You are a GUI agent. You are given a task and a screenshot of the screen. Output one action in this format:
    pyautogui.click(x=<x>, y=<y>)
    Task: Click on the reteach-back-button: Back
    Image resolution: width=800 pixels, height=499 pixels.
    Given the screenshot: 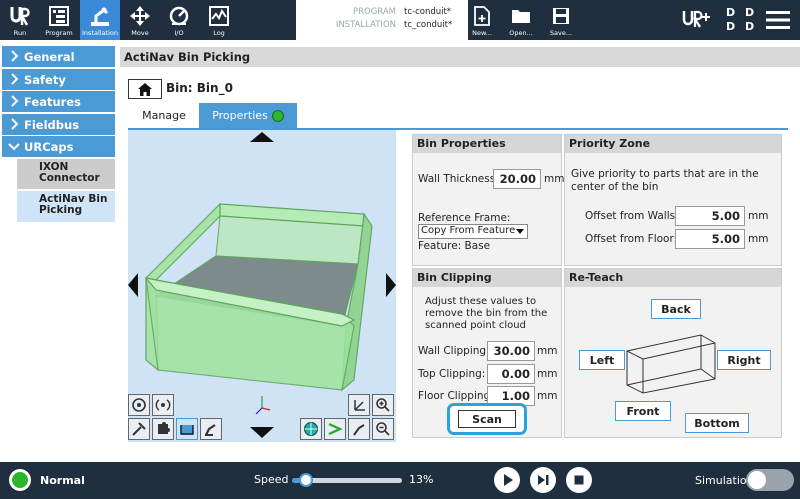 What is the action you would take?
    pyautogui.click(x=676, y=309)
    